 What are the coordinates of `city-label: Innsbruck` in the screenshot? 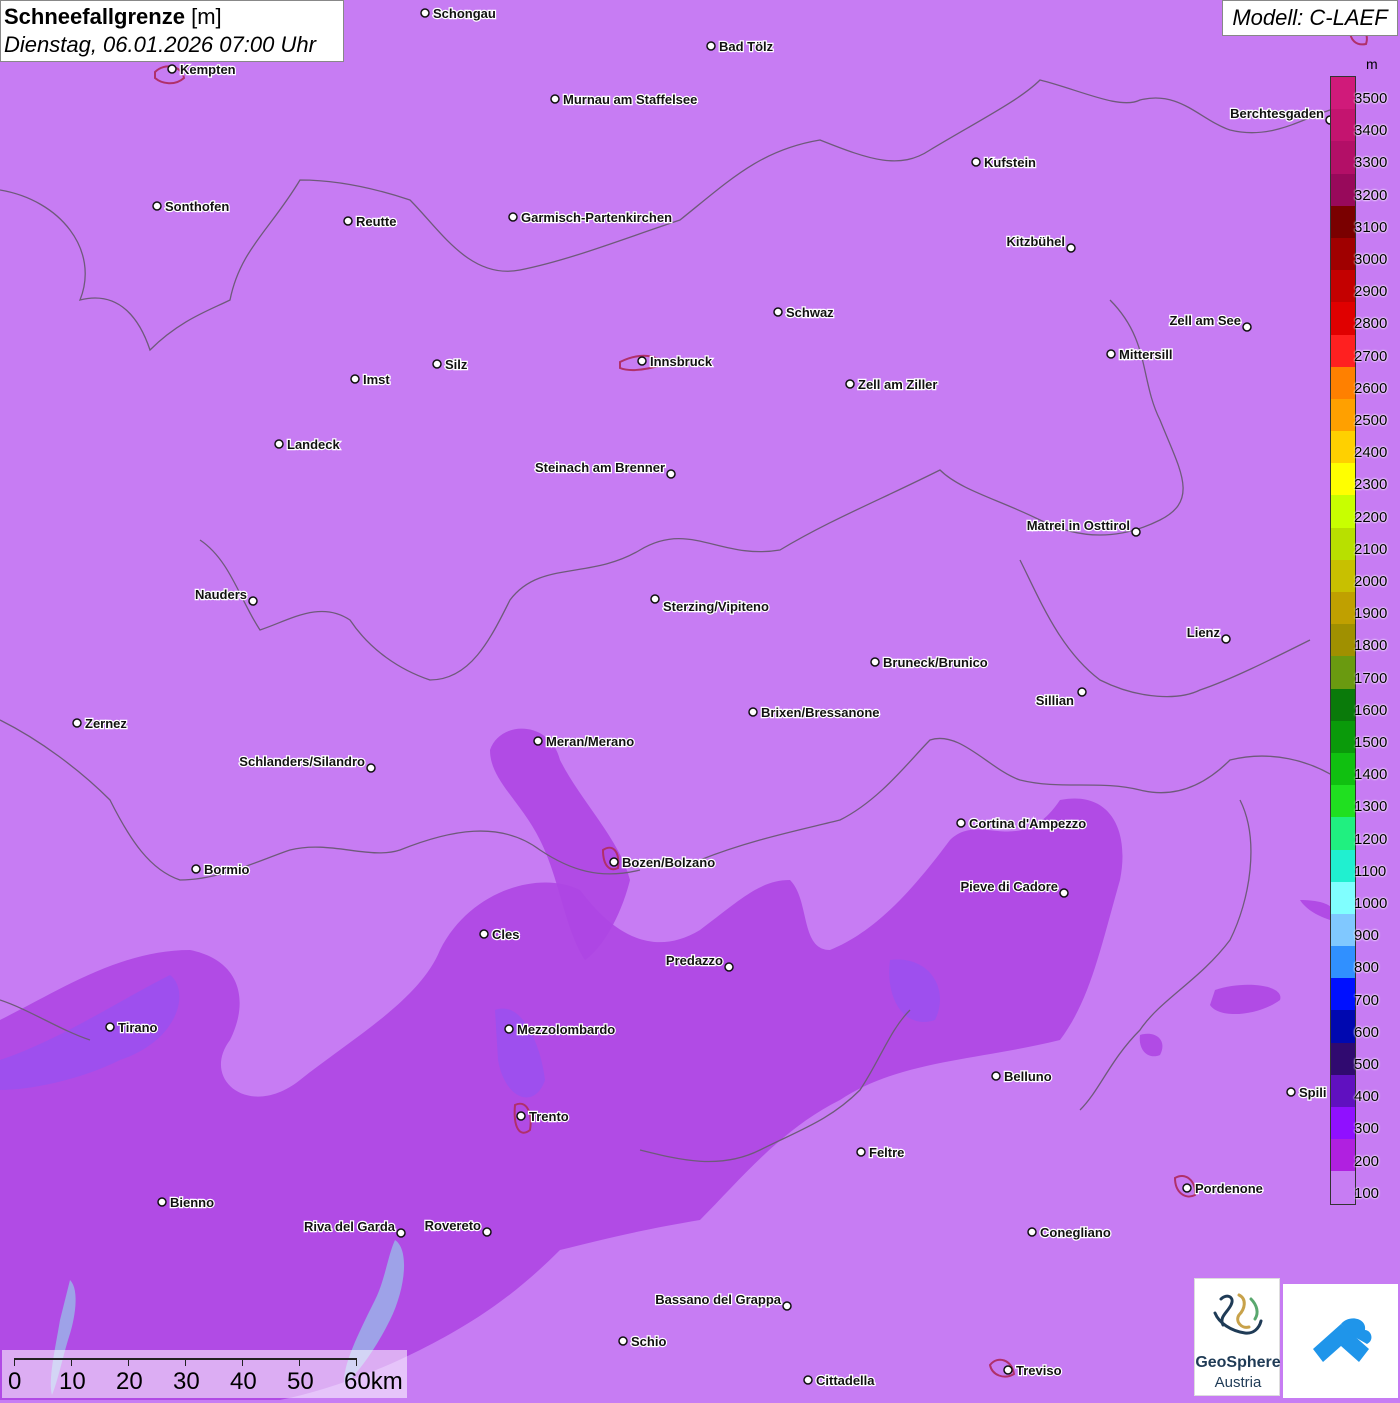 It's located at (681, 361).